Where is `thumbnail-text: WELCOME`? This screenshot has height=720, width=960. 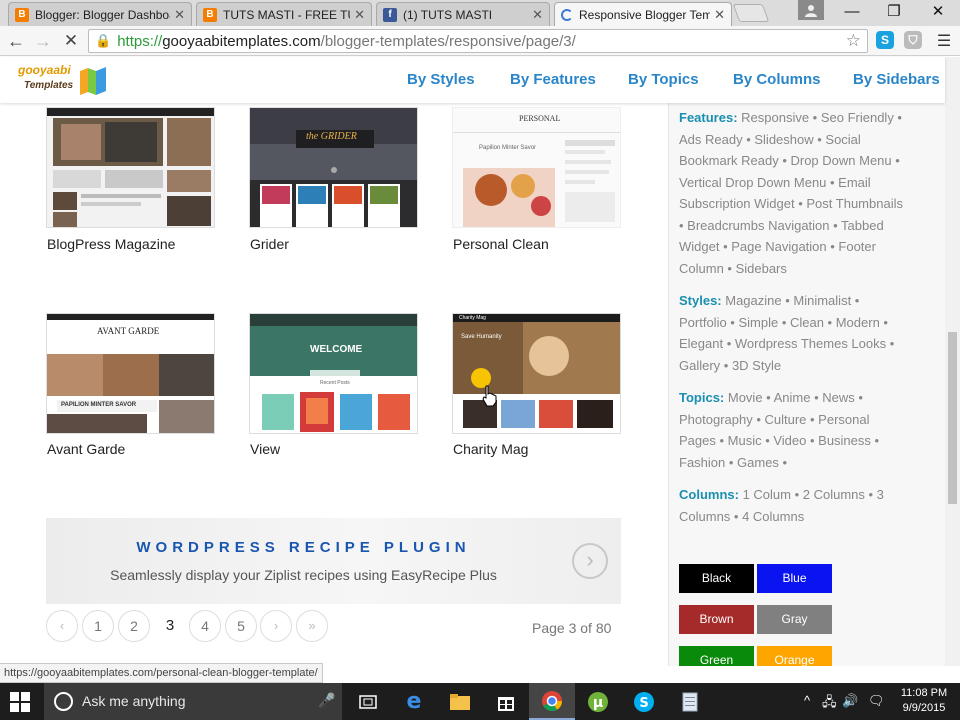 thumbnail-text: WELCOME is located at coordinates (336, 349).